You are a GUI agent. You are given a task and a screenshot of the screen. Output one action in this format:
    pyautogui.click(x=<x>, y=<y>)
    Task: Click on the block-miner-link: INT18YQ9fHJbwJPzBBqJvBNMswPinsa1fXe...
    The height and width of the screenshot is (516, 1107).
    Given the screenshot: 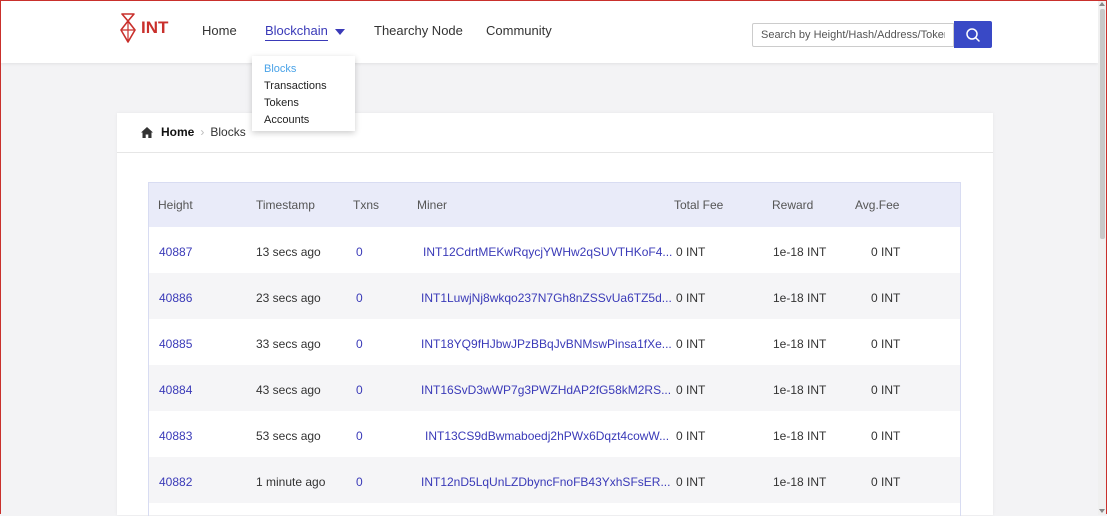 What is the action you would take?
    pyautogui.click(x=546, y=344)
    